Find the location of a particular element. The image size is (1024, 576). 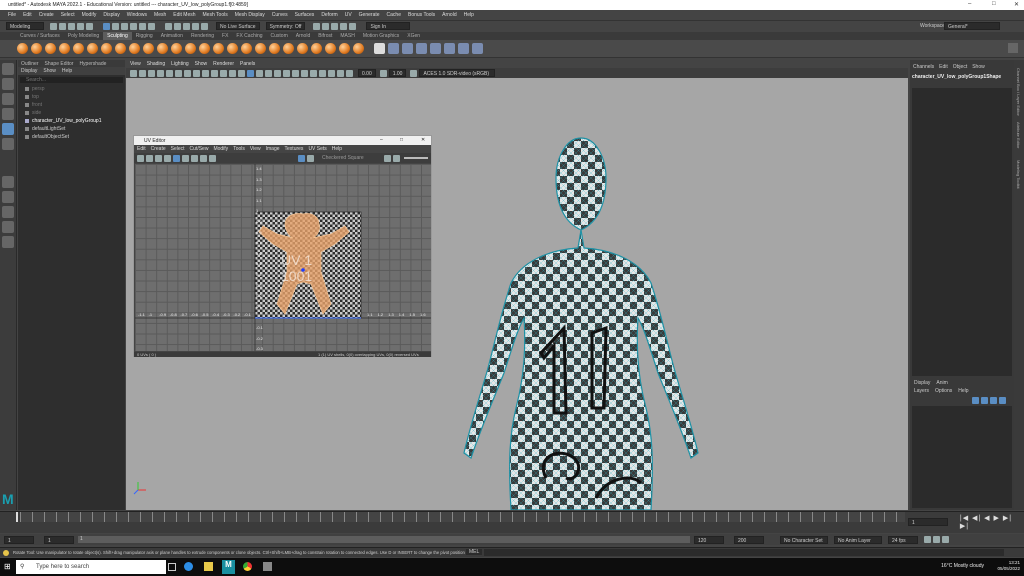

spray-brush-icon is located at coordinates (120, 48).